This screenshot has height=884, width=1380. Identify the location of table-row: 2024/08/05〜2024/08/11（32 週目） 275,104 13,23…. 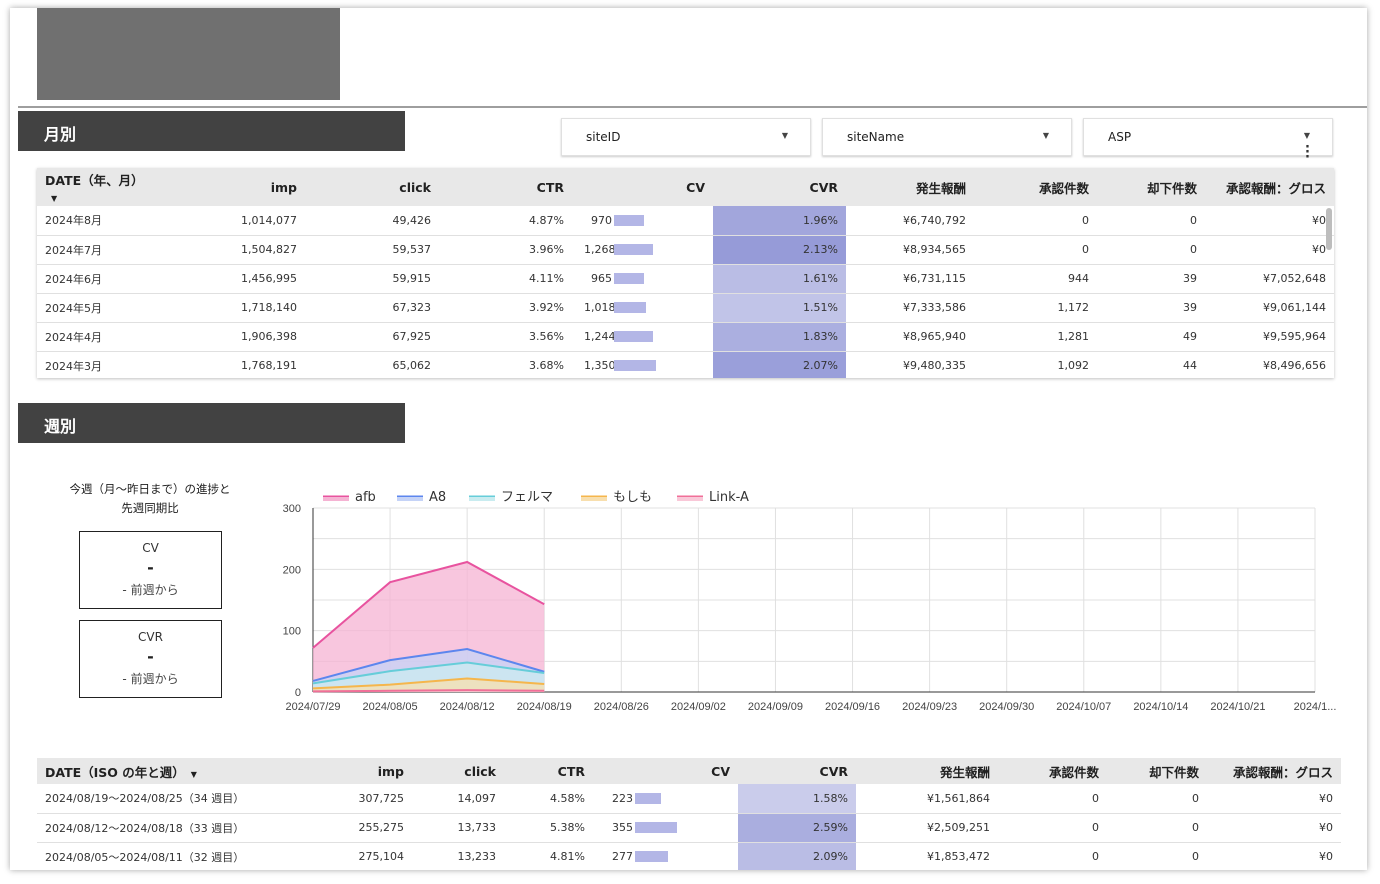
(689, 856).